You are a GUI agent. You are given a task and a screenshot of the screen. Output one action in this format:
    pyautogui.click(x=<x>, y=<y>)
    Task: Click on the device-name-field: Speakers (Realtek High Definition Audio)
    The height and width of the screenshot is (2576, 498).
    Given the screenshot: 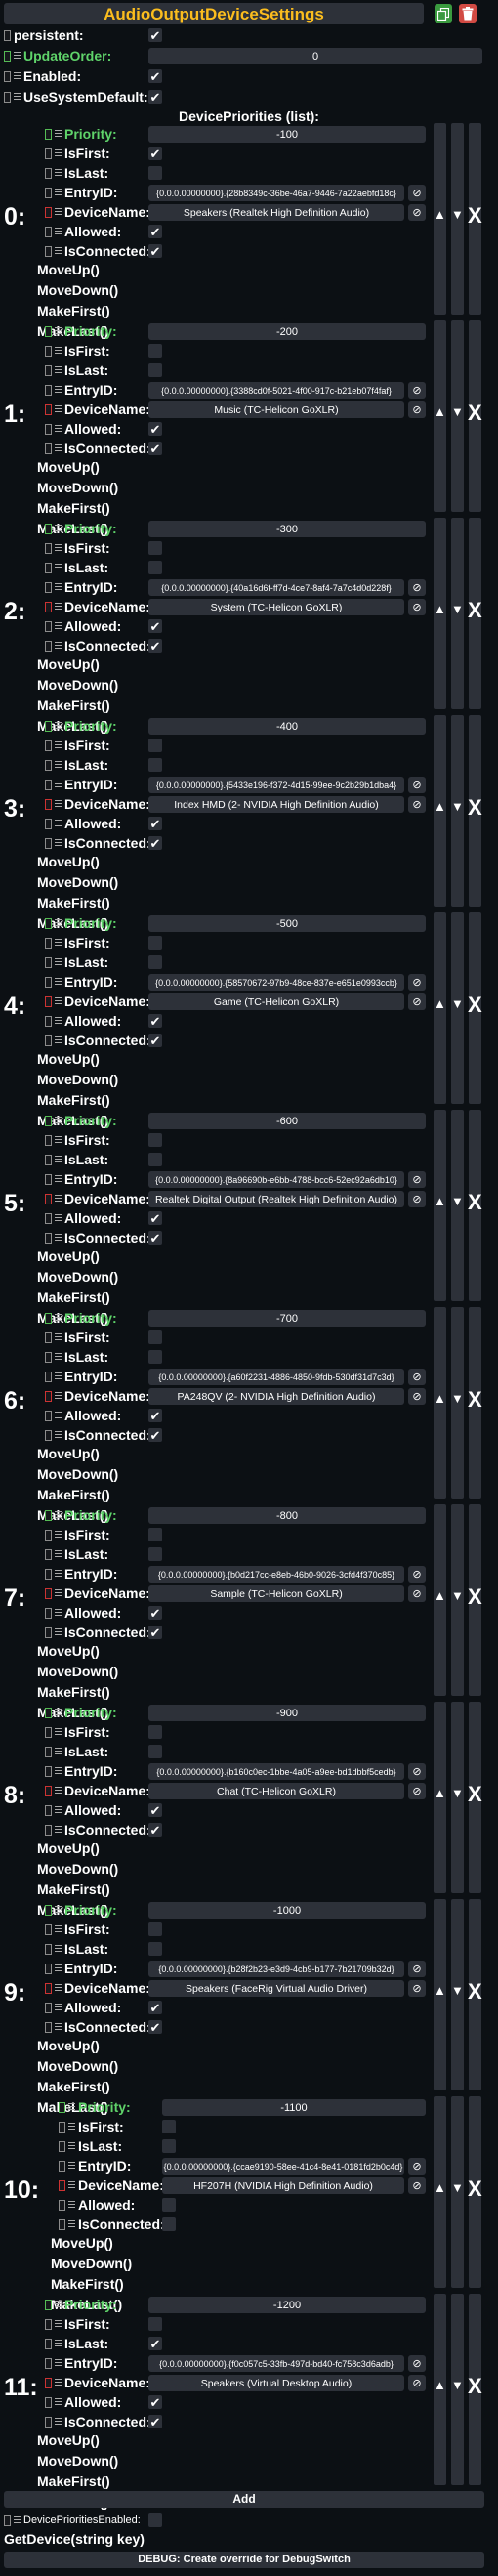 What is the action you would take?
    pyautogui.click(x=276, y=212)
    